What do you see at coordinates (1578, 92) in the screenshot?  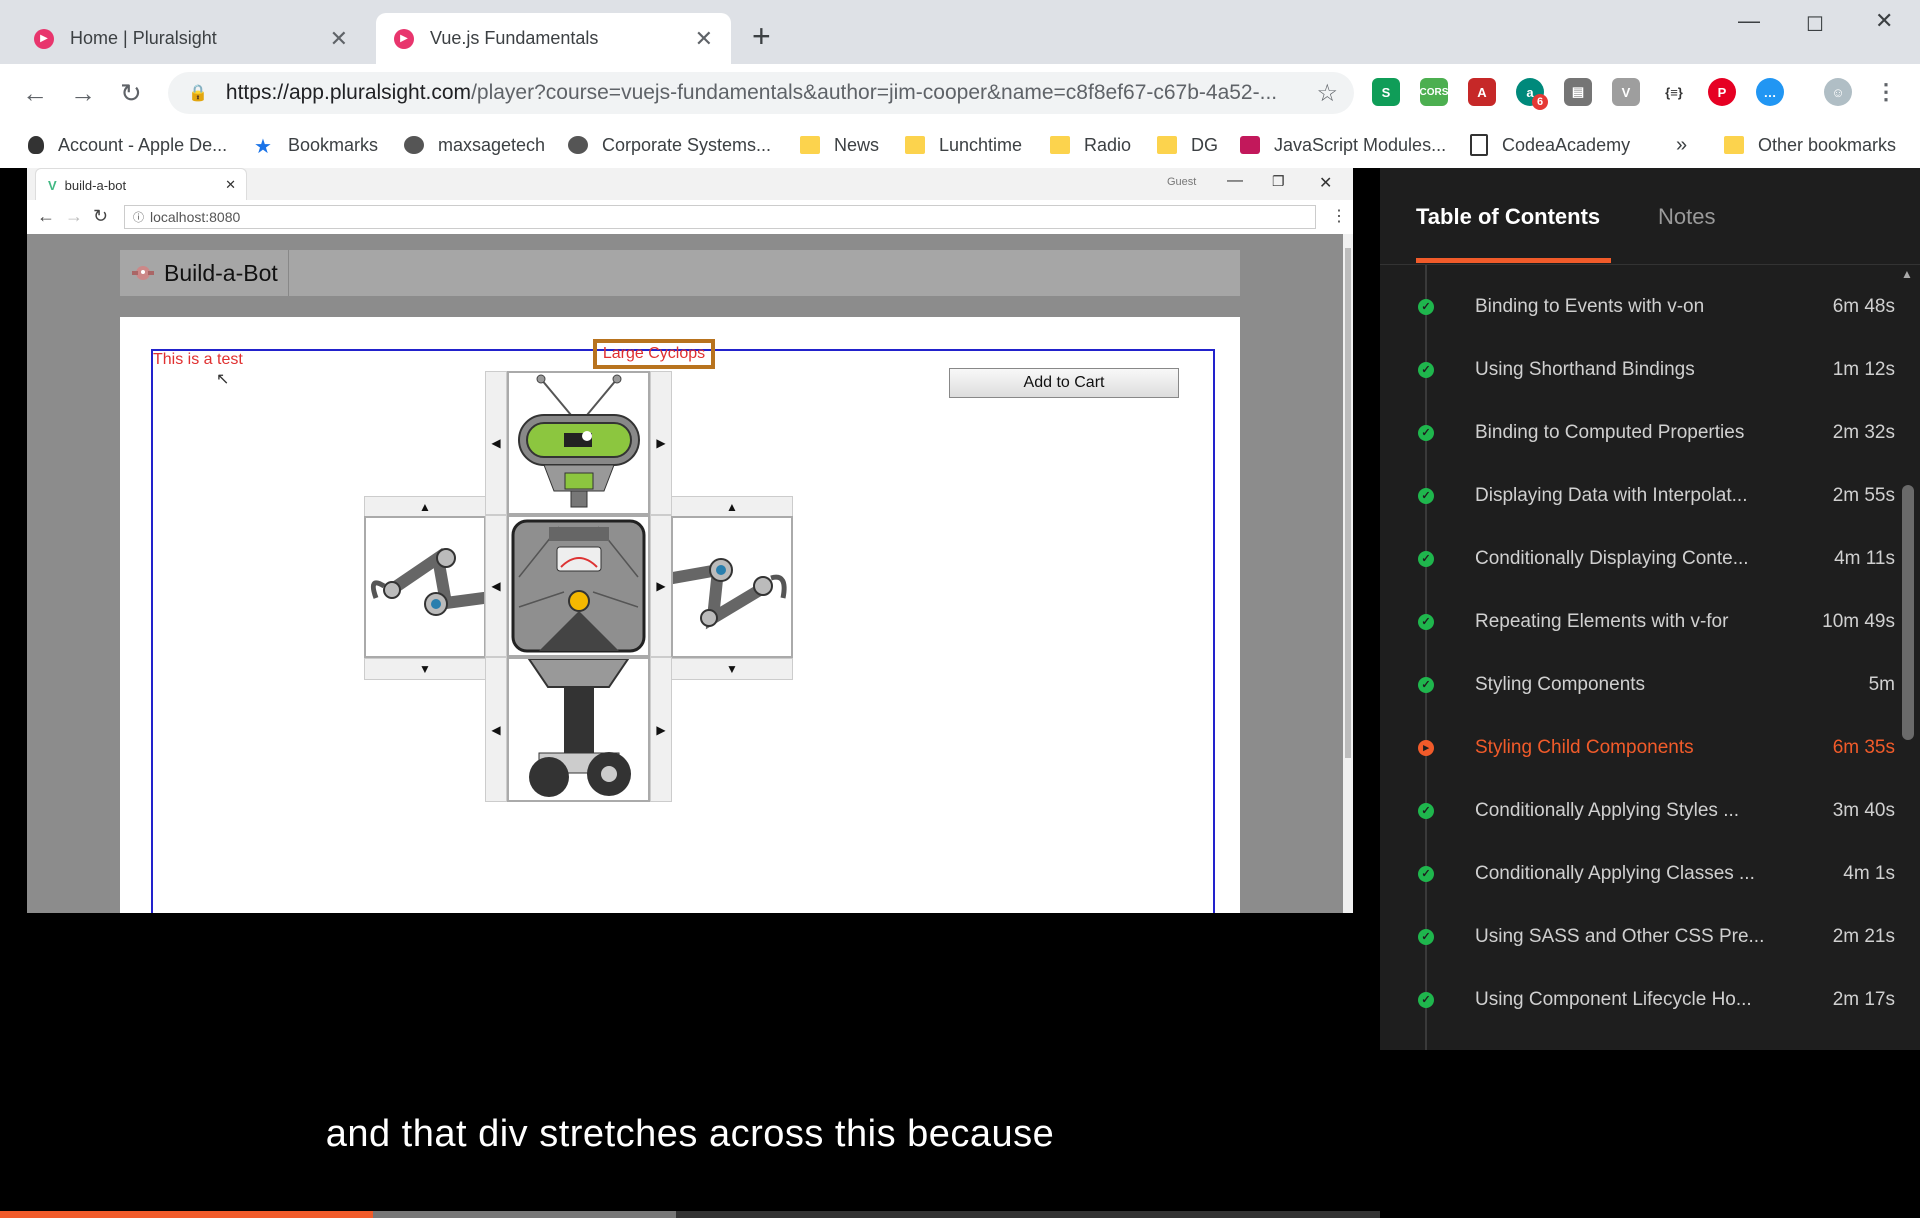 I see `extension-comment-icon: ▤` at bounding box center [1578, 92].